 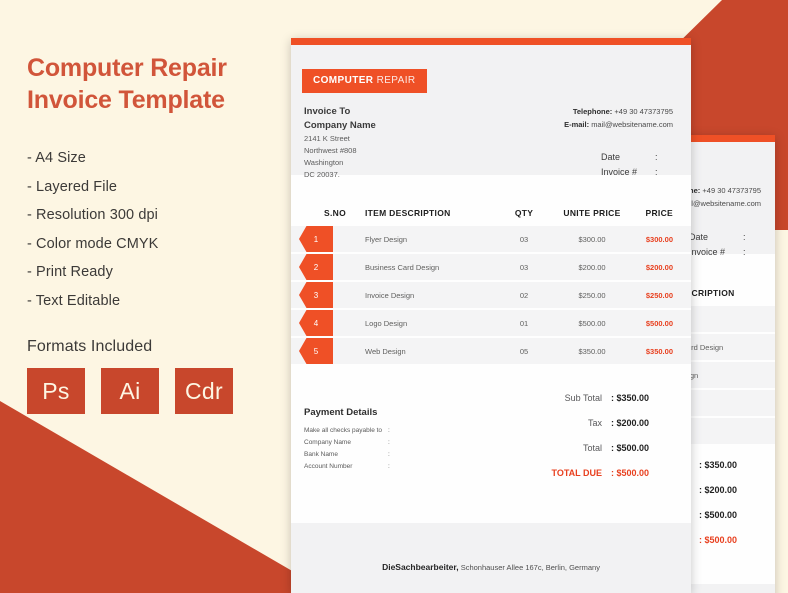 What do you see at coordinates (399, 467) in the screenshot?
I see `payment-detail-row: Account Number :` at bounding box center [399, 467].